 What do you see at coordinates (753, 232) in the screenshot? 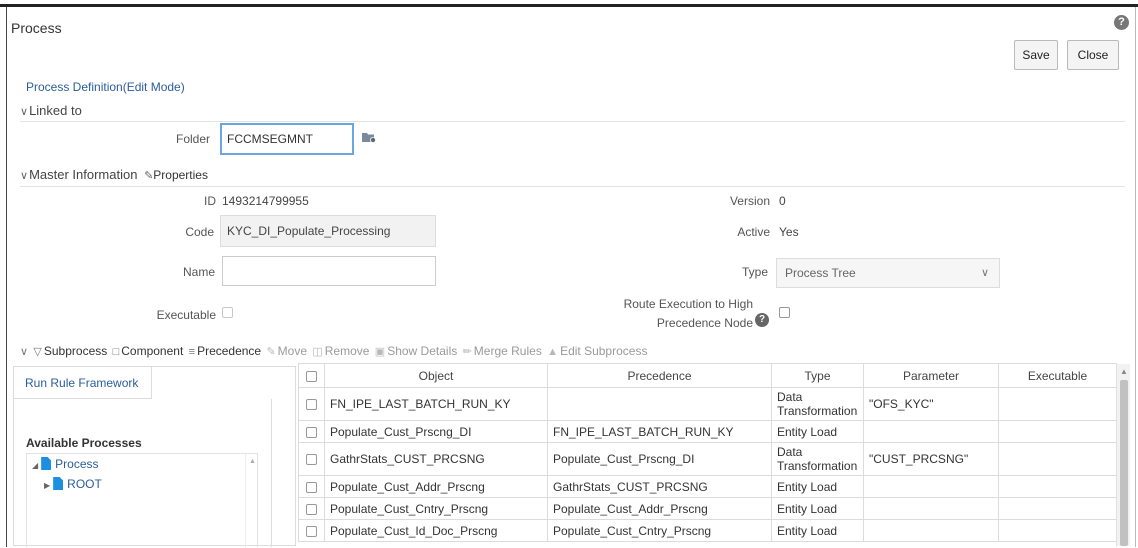
I see `active-label: Active` at bounding box center [753, 232].